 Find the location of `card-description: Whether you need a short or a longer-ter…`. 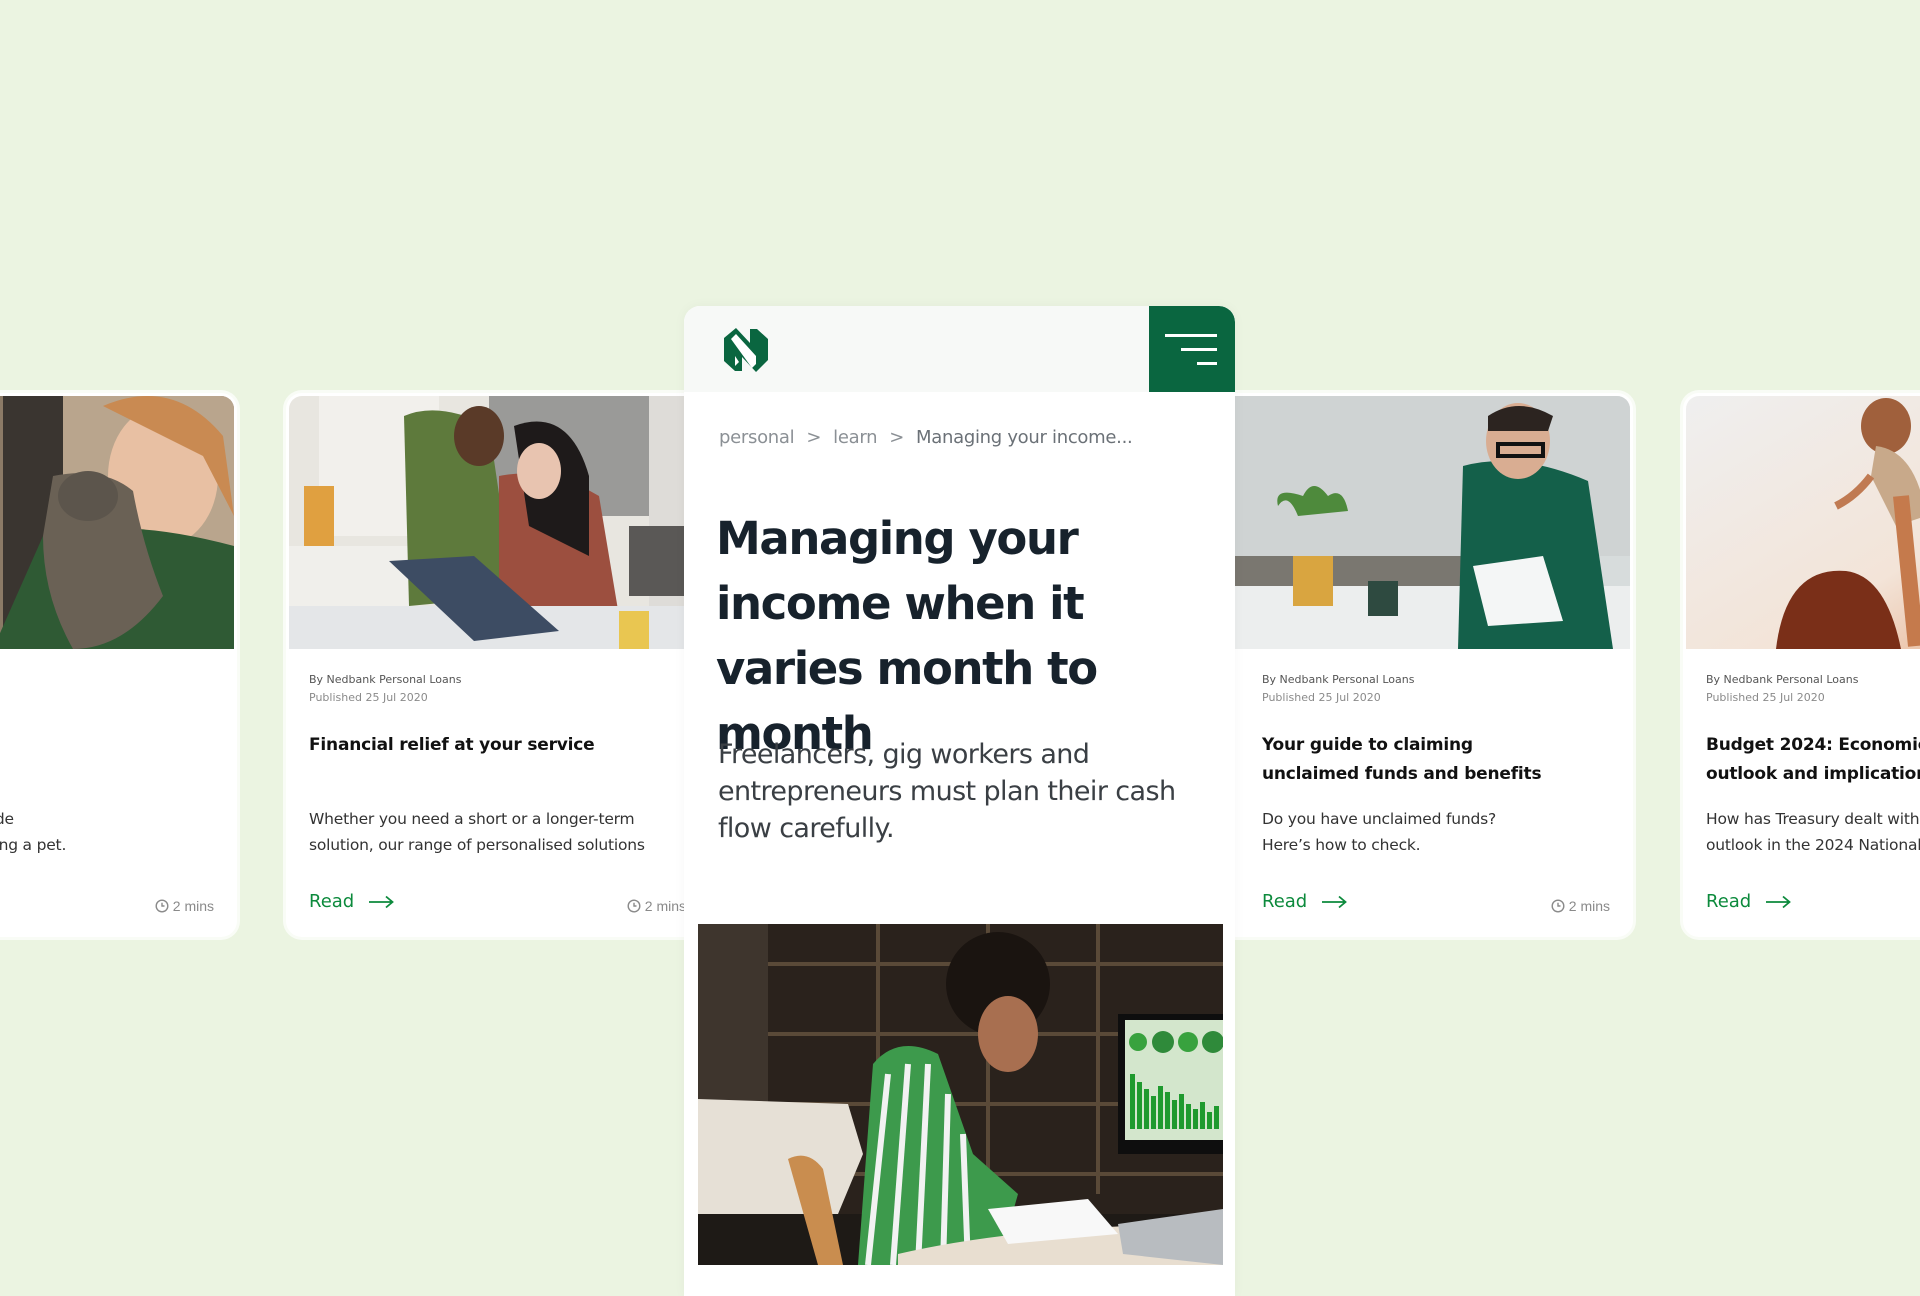

card-description: Whether you need a short or a longer-ter… is located at coordinates (496, 832).